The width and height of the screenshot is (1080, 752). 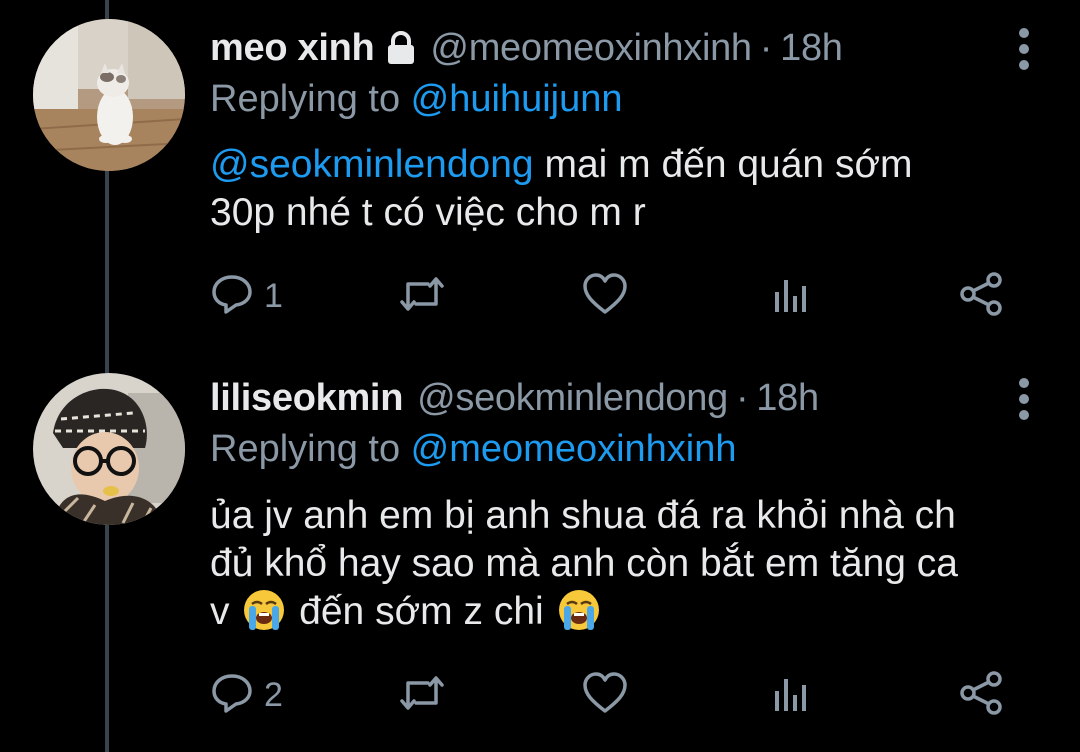 What do you see at coordinates (421, 611) in the screenshot?
I see `tweet-text-segment: đến sớm z chi` at bounding box center [421, 611].